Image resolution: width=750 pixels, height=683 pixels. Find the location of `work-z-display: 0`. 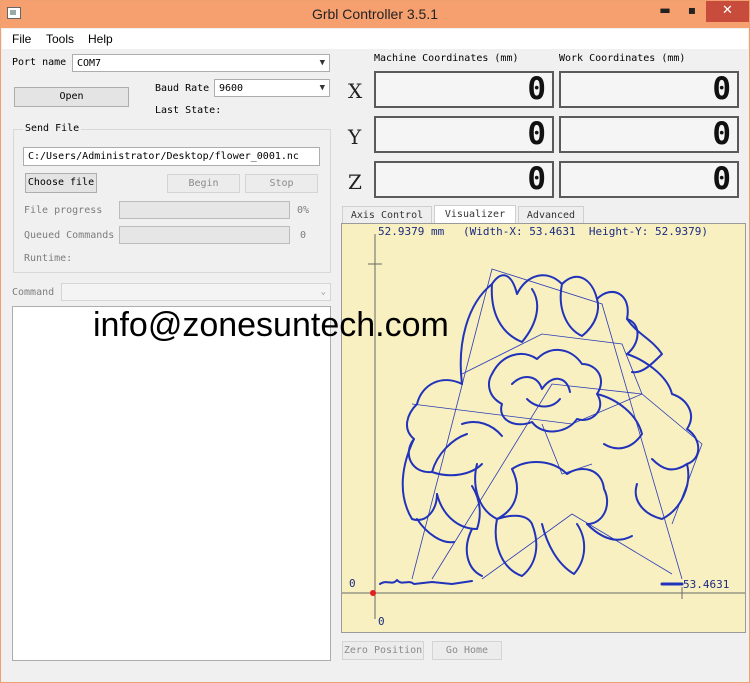

work-z-display: 0 is located at coordinates (649, 179).